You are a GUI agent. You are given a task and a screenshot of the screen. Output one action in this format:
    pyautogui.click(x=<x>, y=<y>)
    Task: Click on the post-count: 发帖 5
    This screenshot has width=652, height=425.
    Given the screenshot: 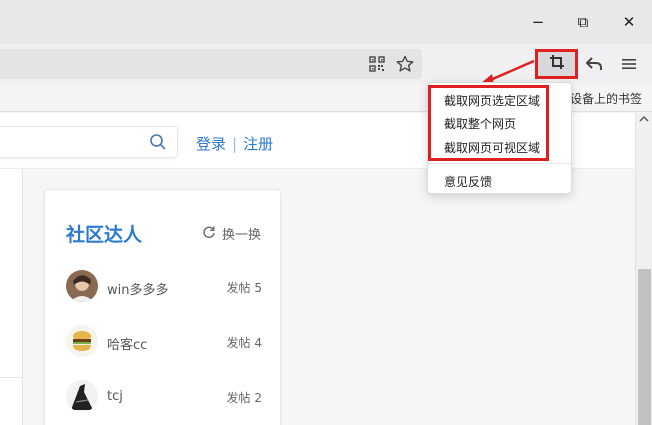 What is the action you would take?
    pyautogui.click(x=244, y=288)
    